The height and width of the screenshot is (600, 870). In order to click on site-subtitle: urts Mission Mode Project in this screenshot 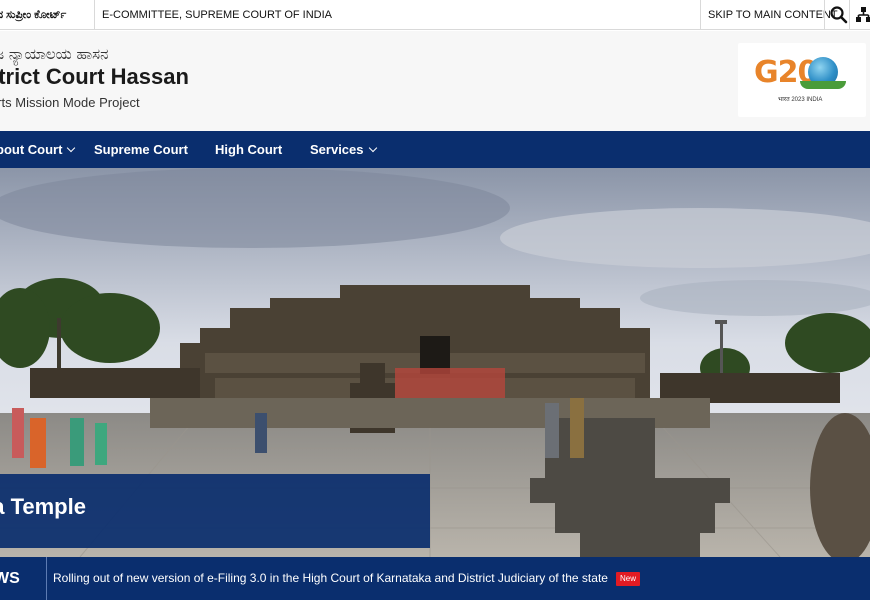, I will do `click(70, 102)`.